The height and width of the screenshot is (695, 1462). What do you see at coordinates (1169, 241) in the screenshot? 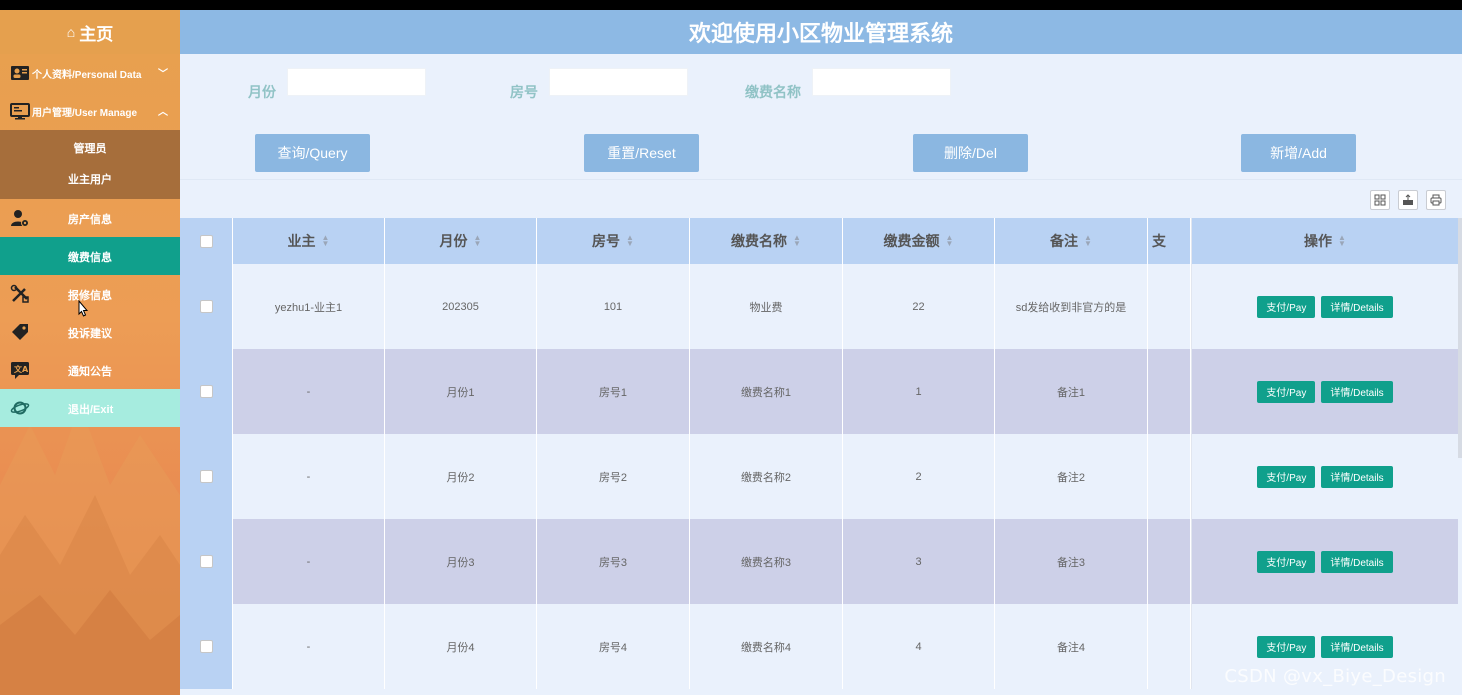
I see `column-header-pay-status: 支` at bounding box center [1169, 241].